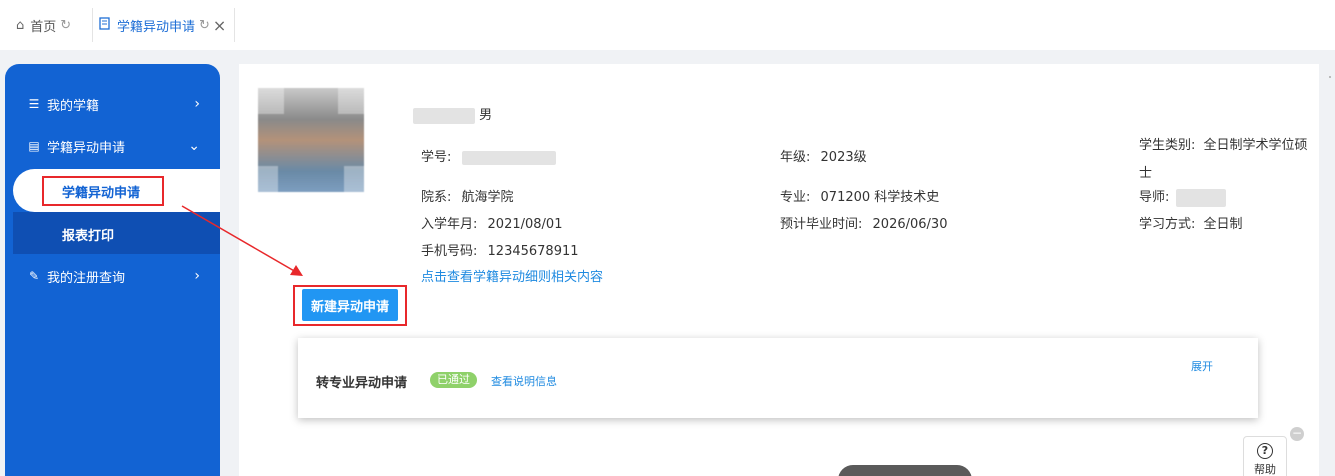 The width and height of the screenshot is (1335, 476). I want to click on student-no-label: 学号:, so click(436, 157).